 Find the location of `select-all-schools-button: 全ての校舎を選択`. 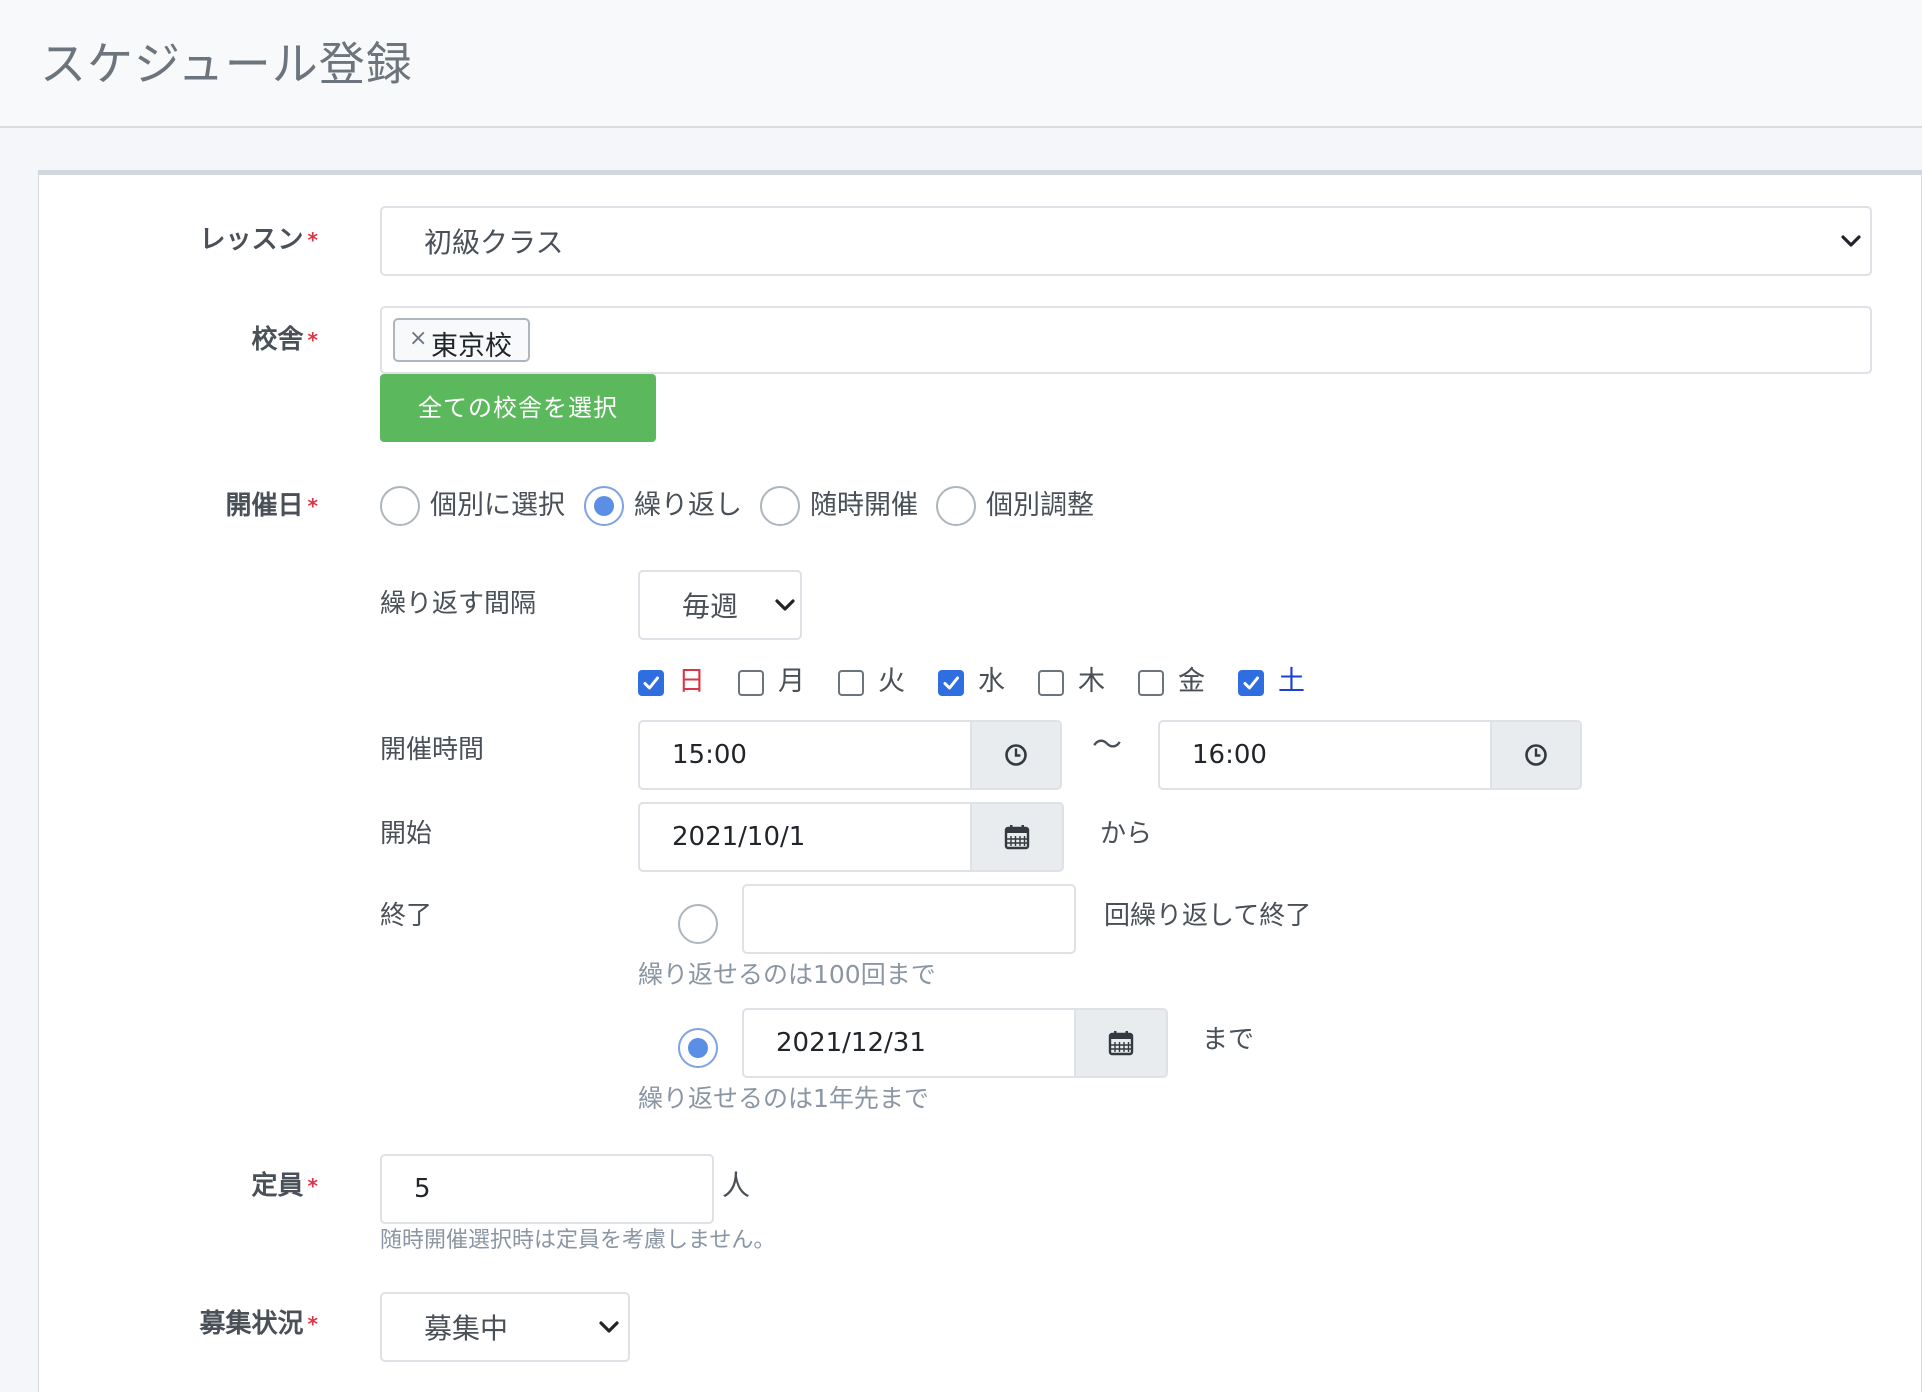

select-all-schools-button: 全ての校舎を選択 is located at coordinates (518, 408).